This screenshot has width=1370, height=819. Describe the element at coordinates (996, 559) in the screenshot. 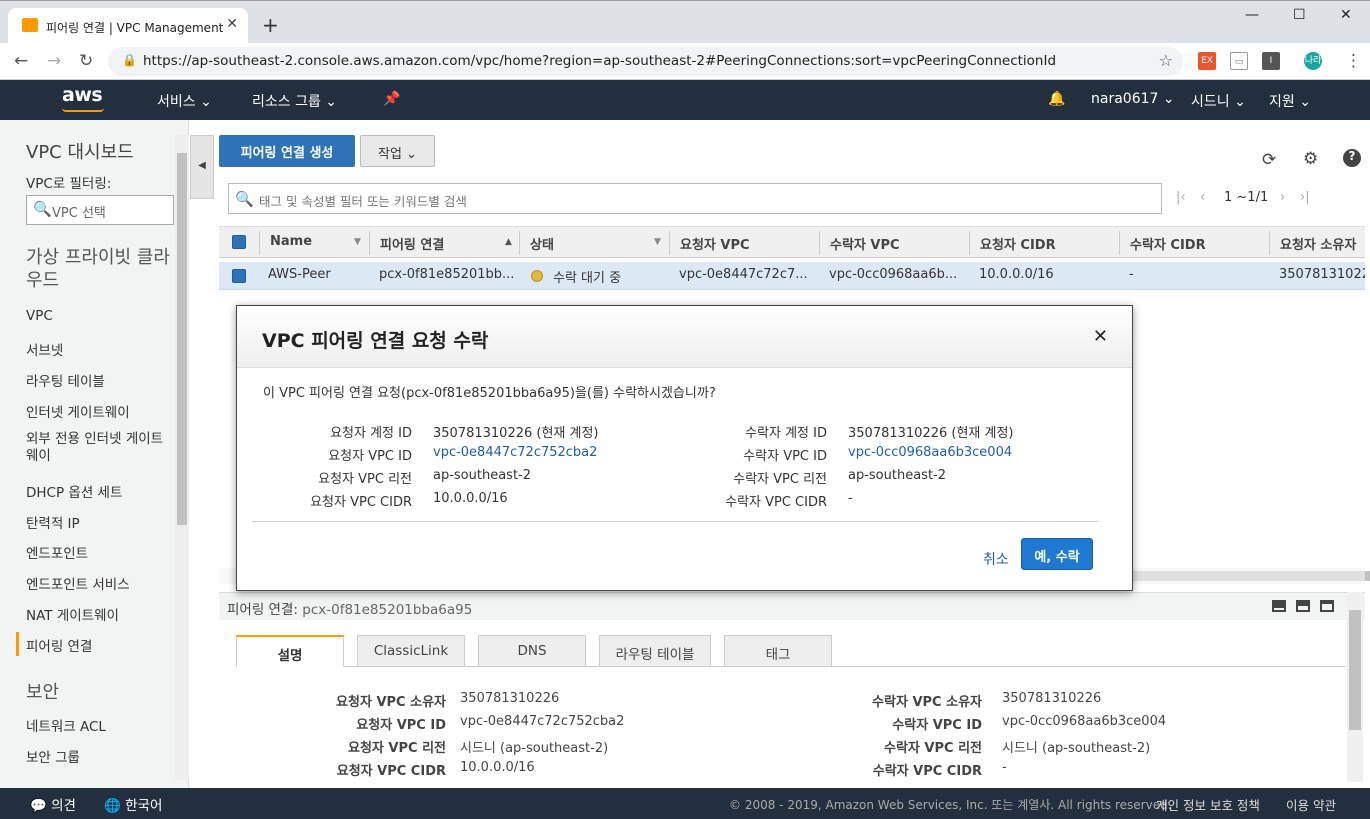

I see `cancel-button: 취소` at that location.